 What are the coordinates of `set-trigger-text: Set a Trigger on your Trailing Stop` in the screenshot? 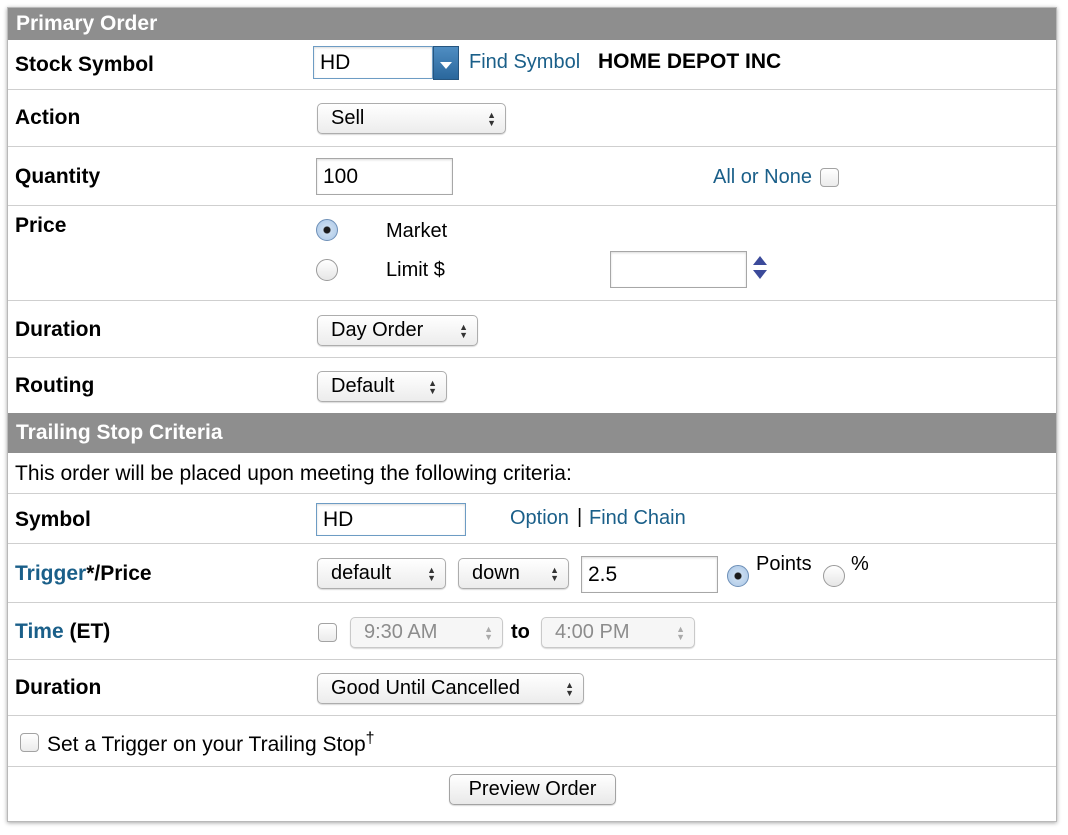 It's located at (206, 744).